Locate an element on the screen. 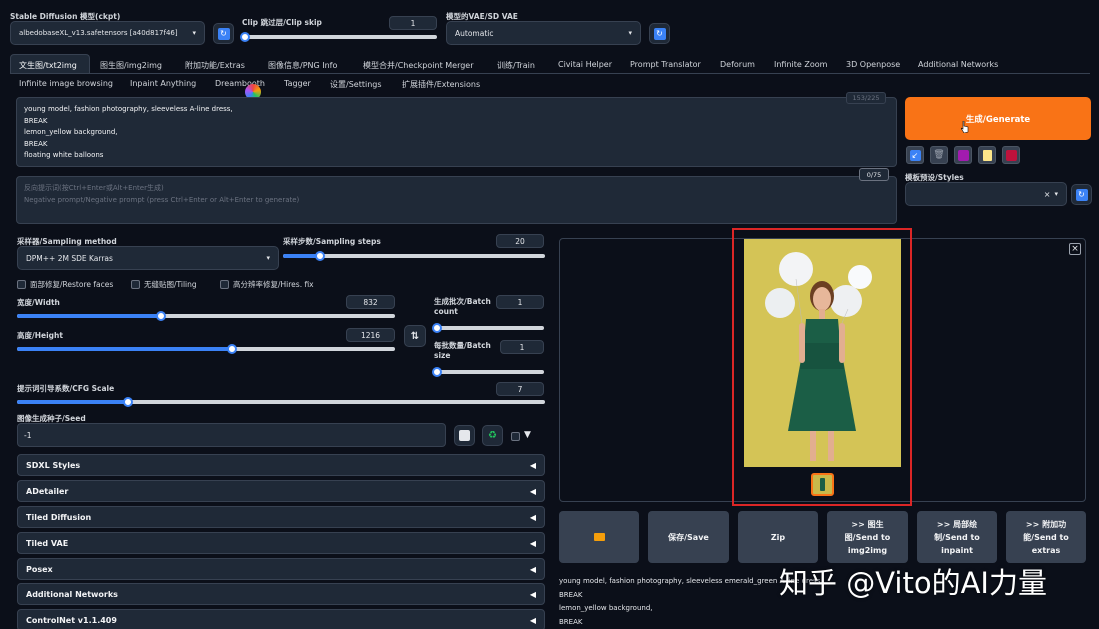 Image resolution: width=1099 pixels, height=629 pixels. tab-img2img: 图生图/img2img is located at coordinates (131, 65).